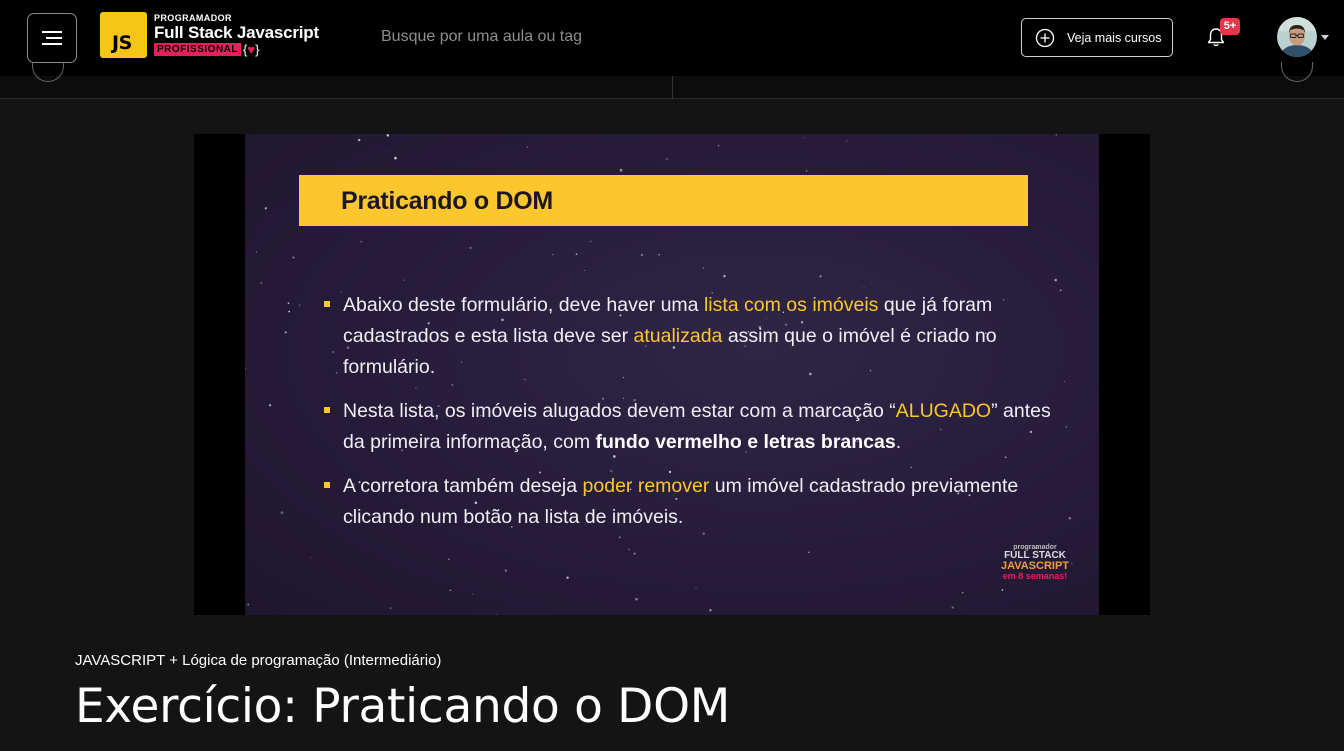 Image resolution: width=1344 pixels, height=751 pixels. Describe the element at coordinates (791, 305) in the screenshot. I see `slide-bullet-text: lista com os imóveis` at that location.